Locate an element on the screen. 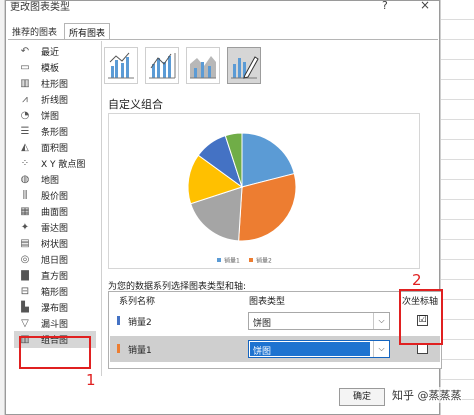 Image resolution: width=474 pixels, height=415 pixels. chart-type-label: 雷达图 is located at coordinates (55, 229).